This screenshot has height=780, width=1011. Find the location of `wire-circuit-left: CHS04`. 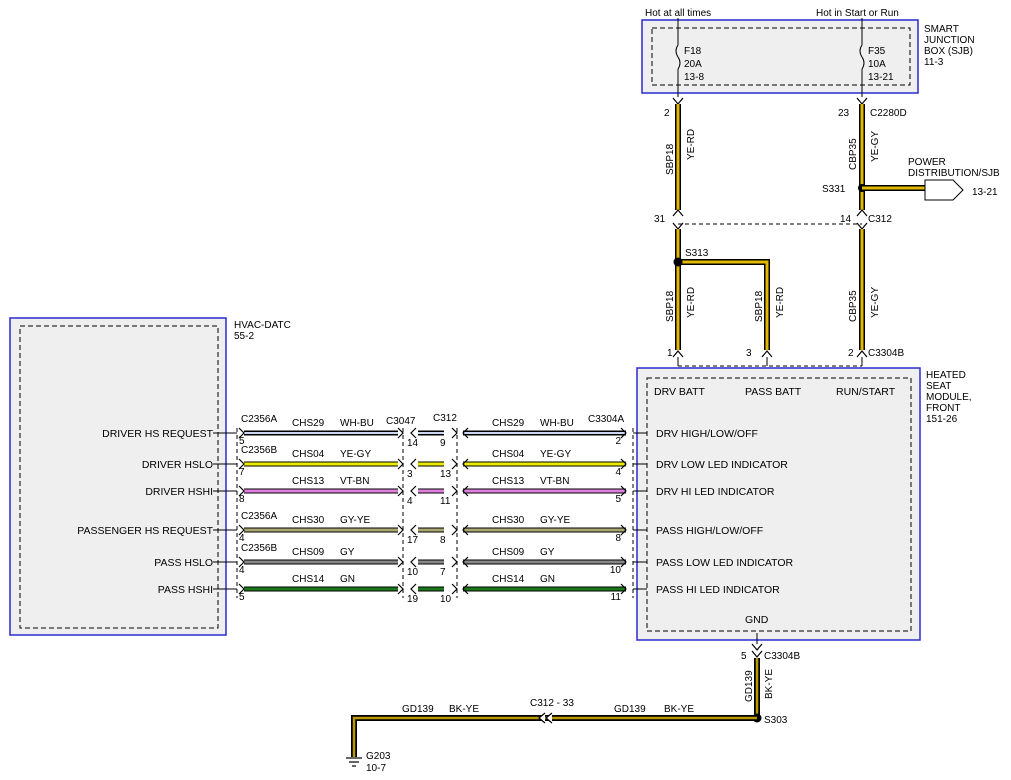

wire-circuit-left: CHS04 is located at coordinates (308, 454).